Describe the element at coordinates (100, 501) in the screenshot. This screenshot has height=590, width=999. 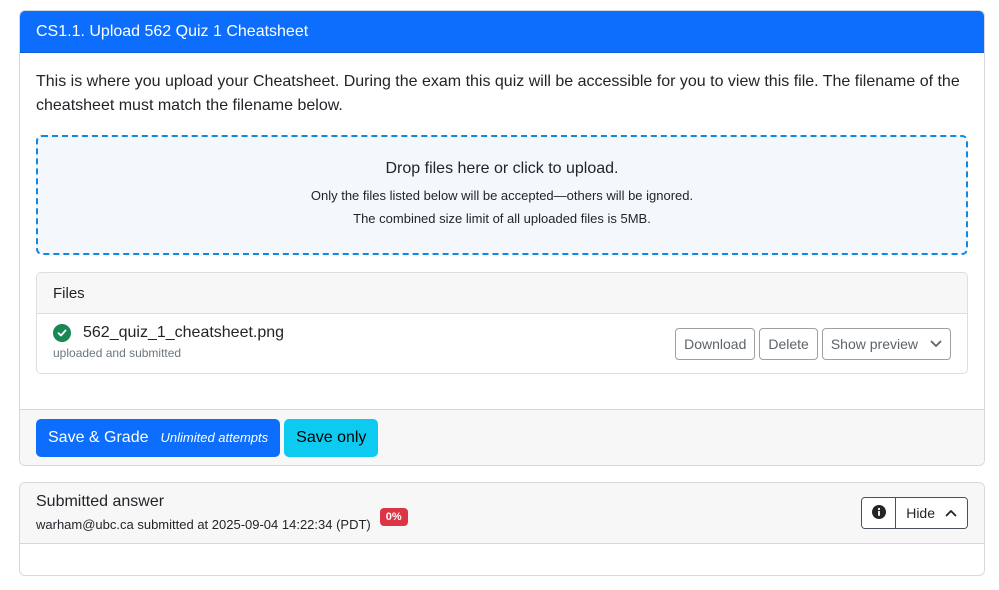
I see `submission-title: Submitted answer` at that location.